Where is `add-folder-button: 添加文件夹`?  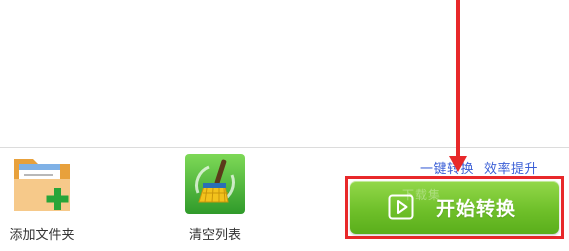
add-folder-button: 添加文件夹 is located at coordinates (42, 198).